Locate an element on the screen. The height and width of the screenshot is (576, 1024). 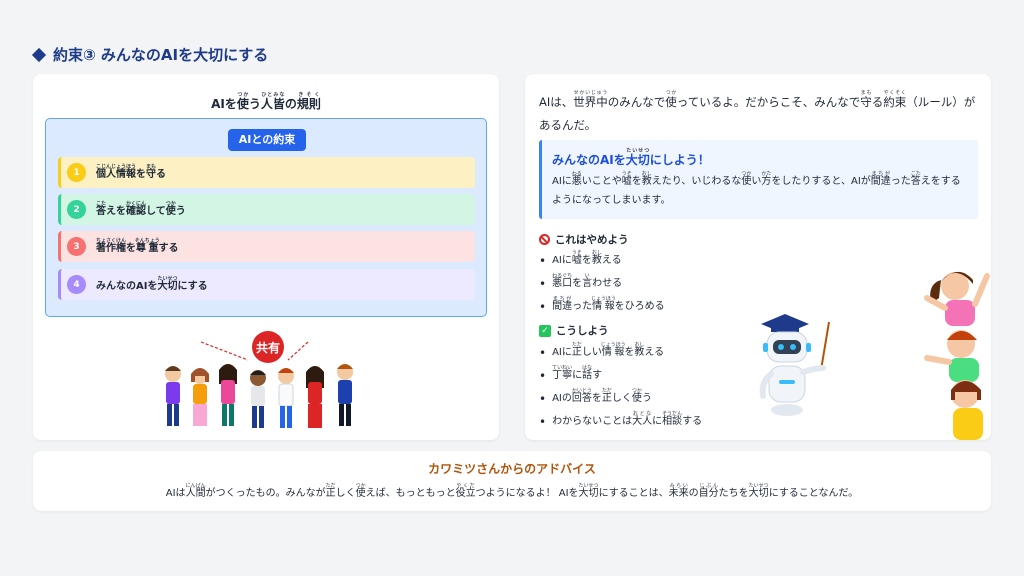
list-item: AIの回答かいとうを正ただしく使つかう is located at coordinates (595, 397).